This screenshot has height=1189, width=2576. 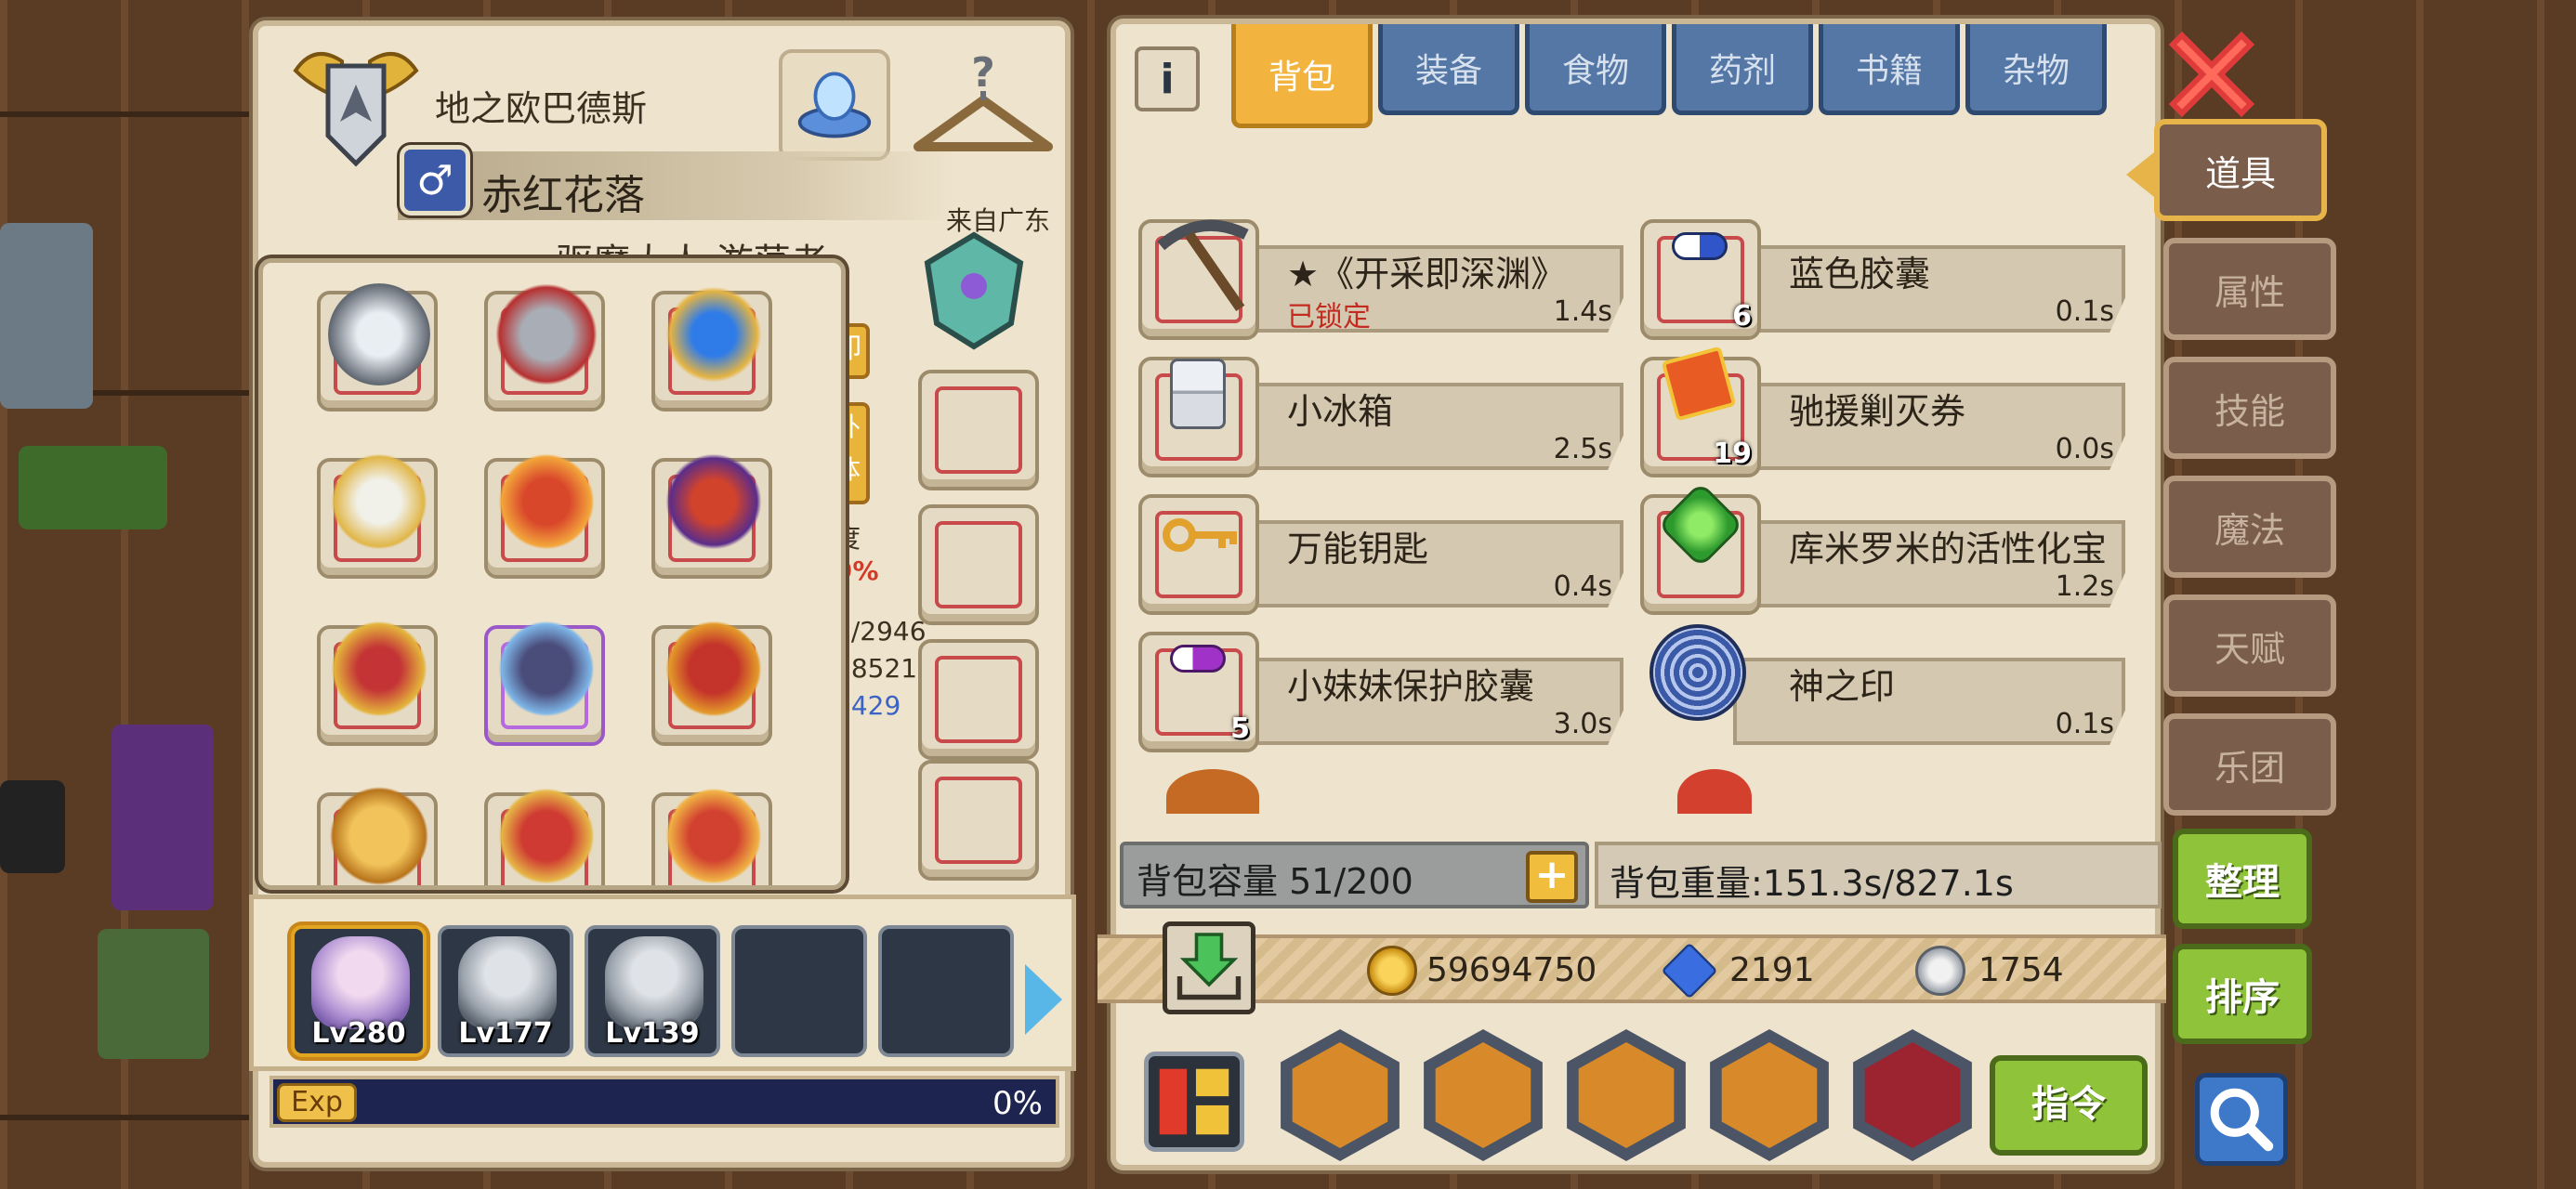 I want to click on item-name: 蓝色胶囊, so click(x=1860, y=274).